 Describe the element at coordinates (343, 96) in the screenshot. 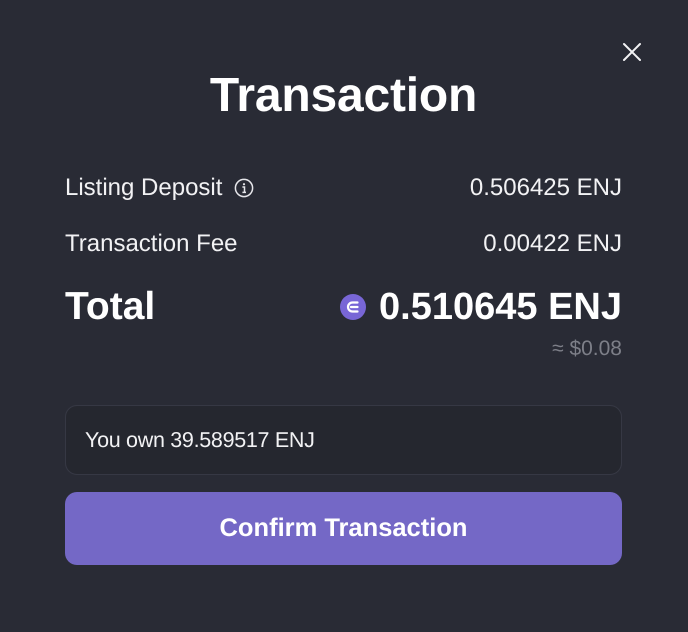

I see `dialog-title: Transaction` at that location.